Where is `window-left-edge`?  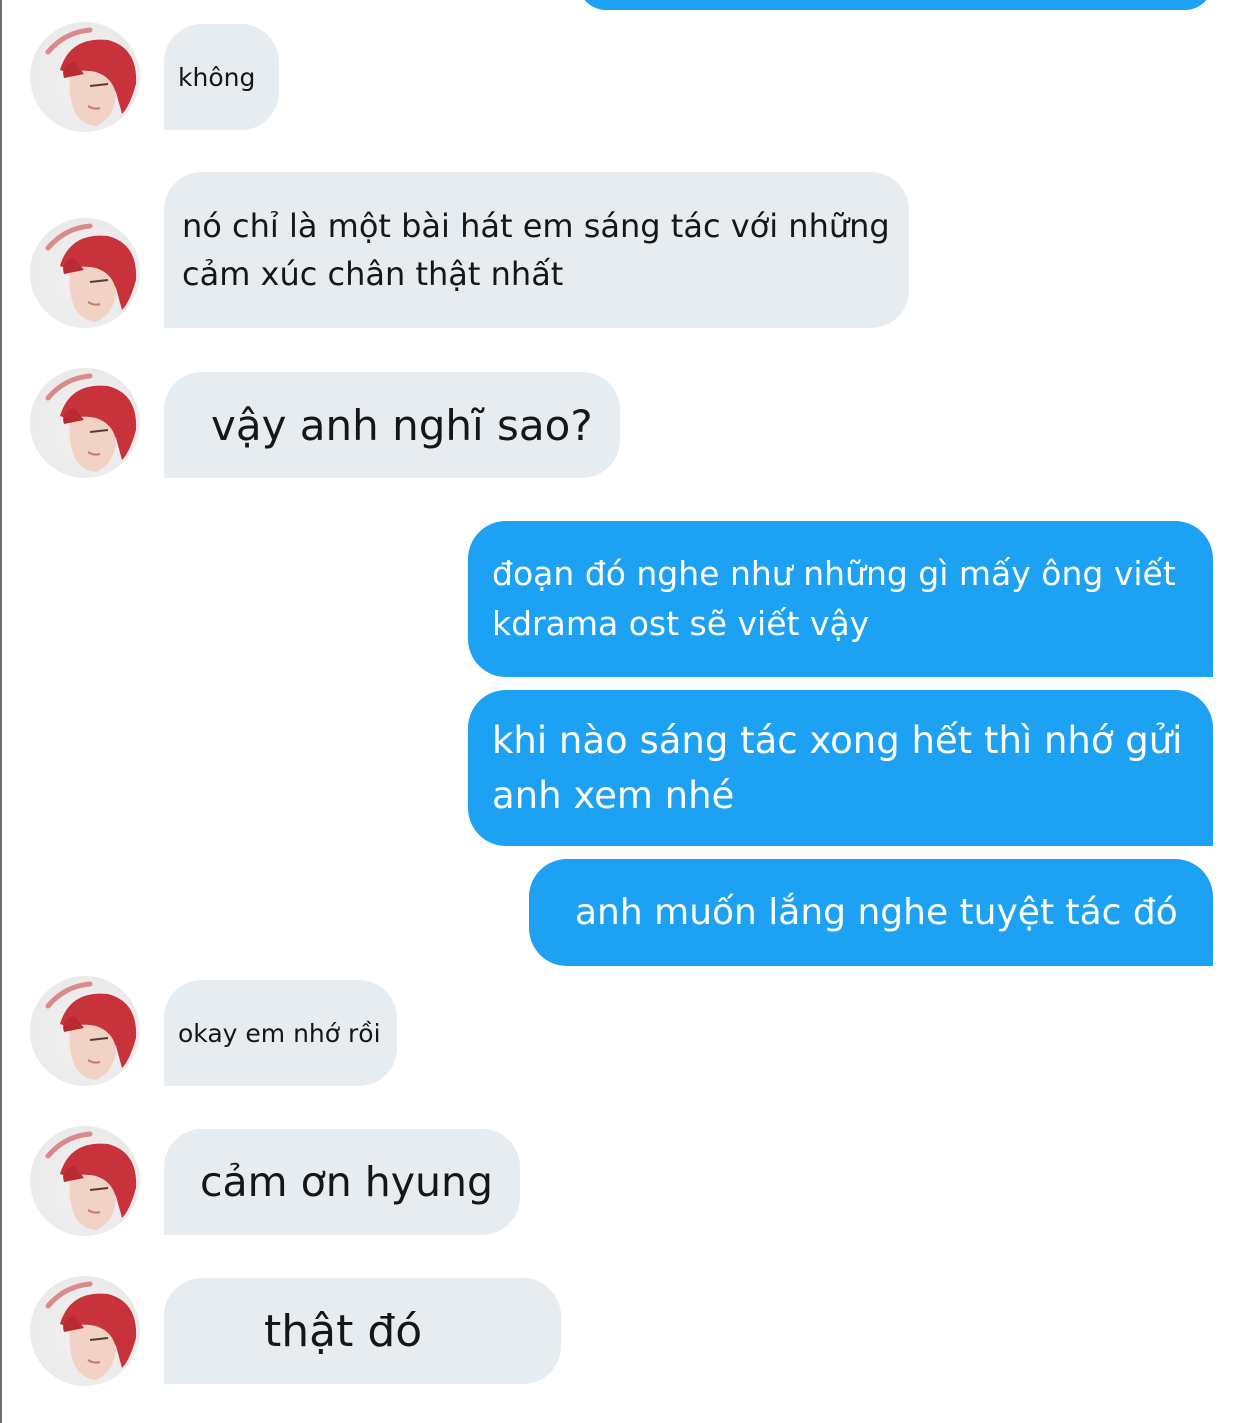
window-left-edge is located at coordinates (1, 711).